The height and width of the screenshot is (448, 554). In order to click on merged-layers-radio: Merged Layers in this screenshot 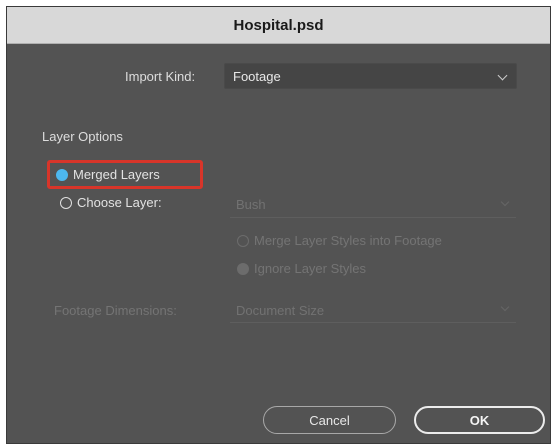, I will do `click(108, 174)`.